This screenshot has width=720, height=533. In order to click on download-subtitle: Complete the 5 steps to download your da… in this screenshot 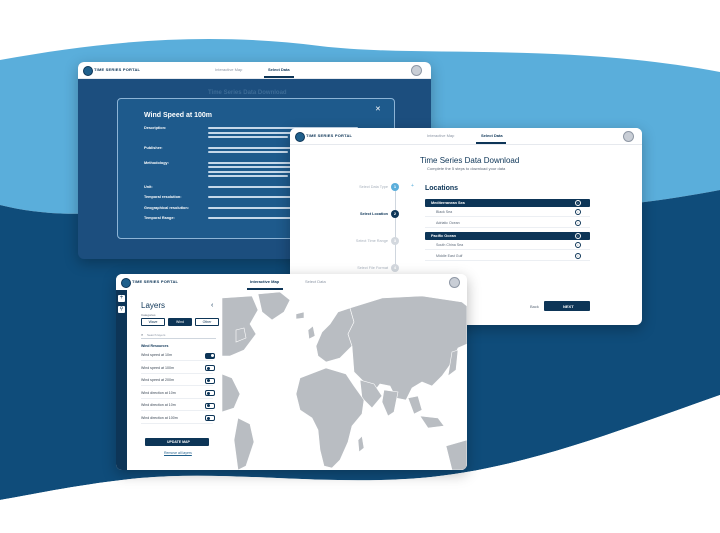, I will do `click(466, 168)`.